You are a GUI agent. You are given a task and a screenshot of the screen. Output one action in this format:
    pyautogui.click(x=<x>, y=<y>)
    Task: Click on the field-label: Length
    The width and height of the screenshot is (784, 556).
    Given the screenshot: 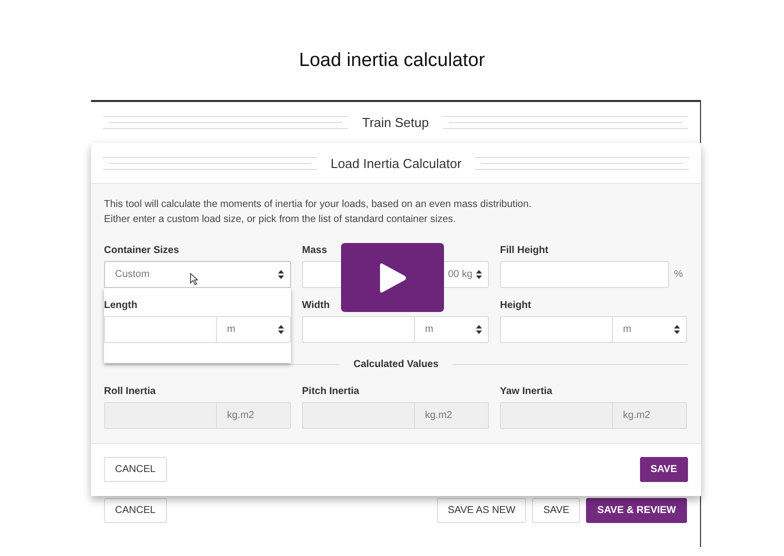 What is the action you would take?
    pyautogui.click(x=121, y=306)
    